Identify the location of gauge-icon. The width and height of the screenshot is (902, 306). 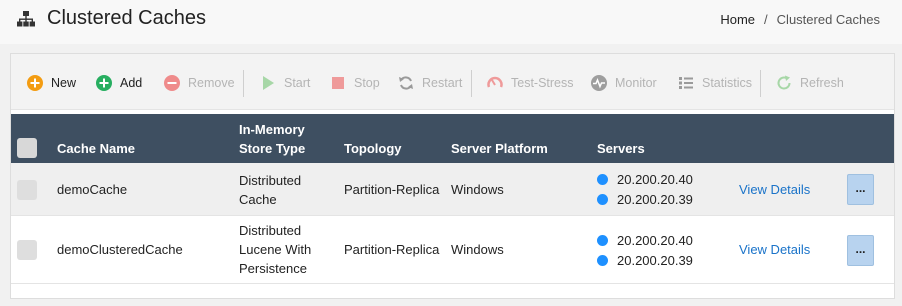
(495, 82).